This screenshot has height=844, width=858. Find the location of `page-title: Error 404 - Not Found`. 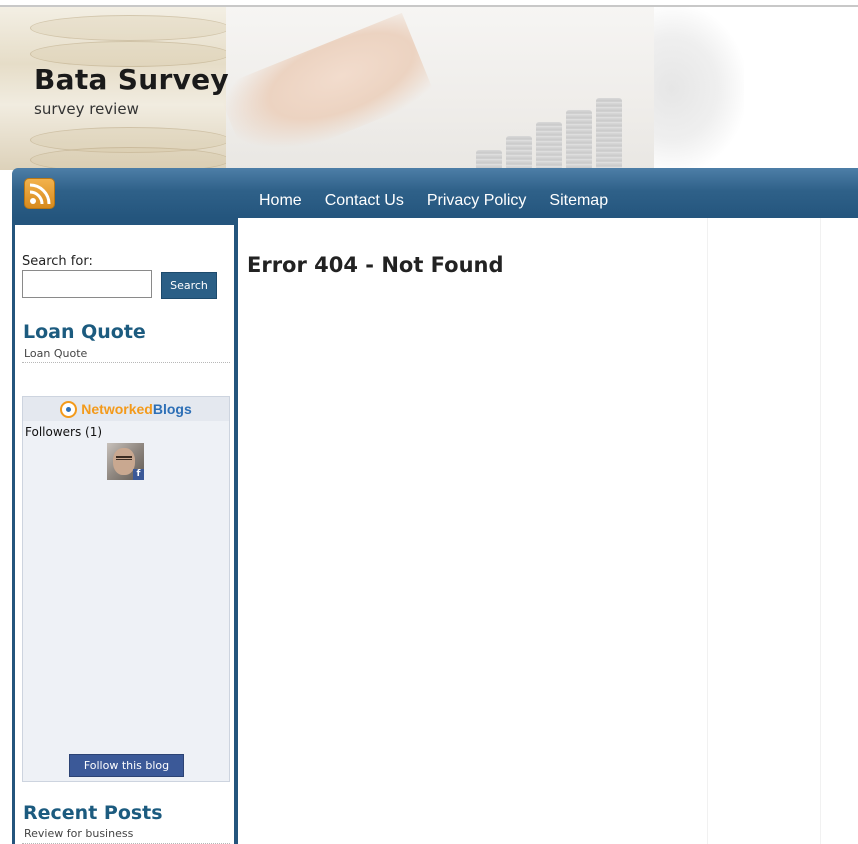

page-title: Error 404 - Not Found is located at coordinates (375, 265).